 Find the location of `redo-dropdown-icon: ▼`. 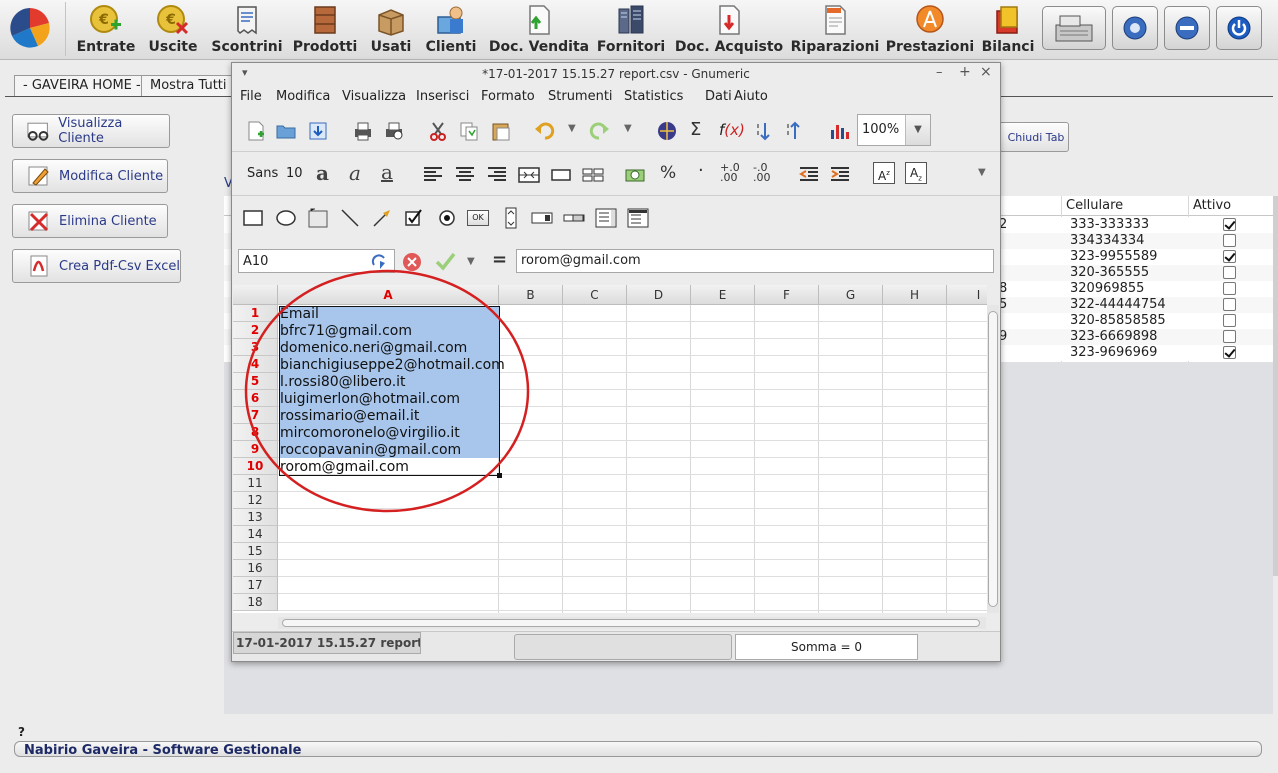

redo-dropdown-icon: ▼ is located at coordinates (628, 128).